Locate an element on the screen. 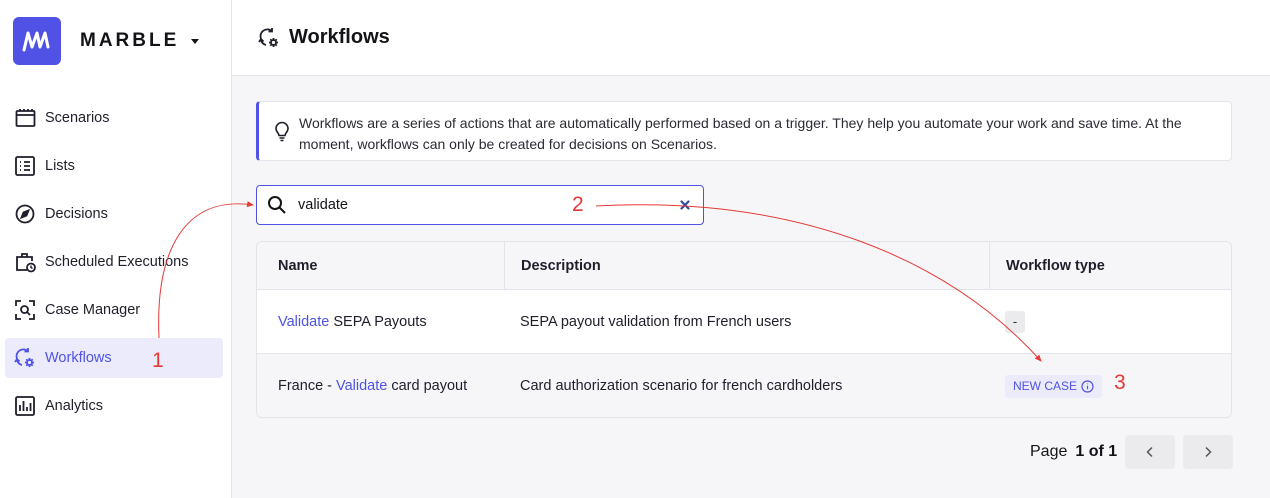 The width and height of the screenshot is (1270, 498). column-header-workflow-type: Workflow type is located at coordinates (1110, 265).